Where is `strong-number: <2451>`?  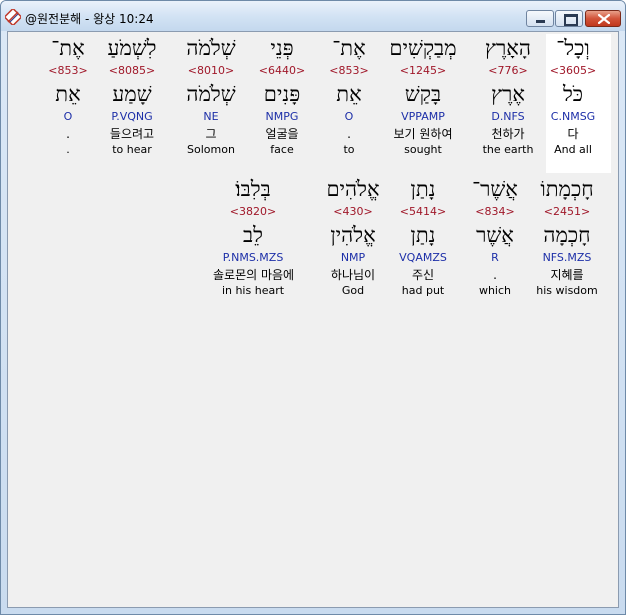
strong-number: <2451> is located at coordinates (567, 211).